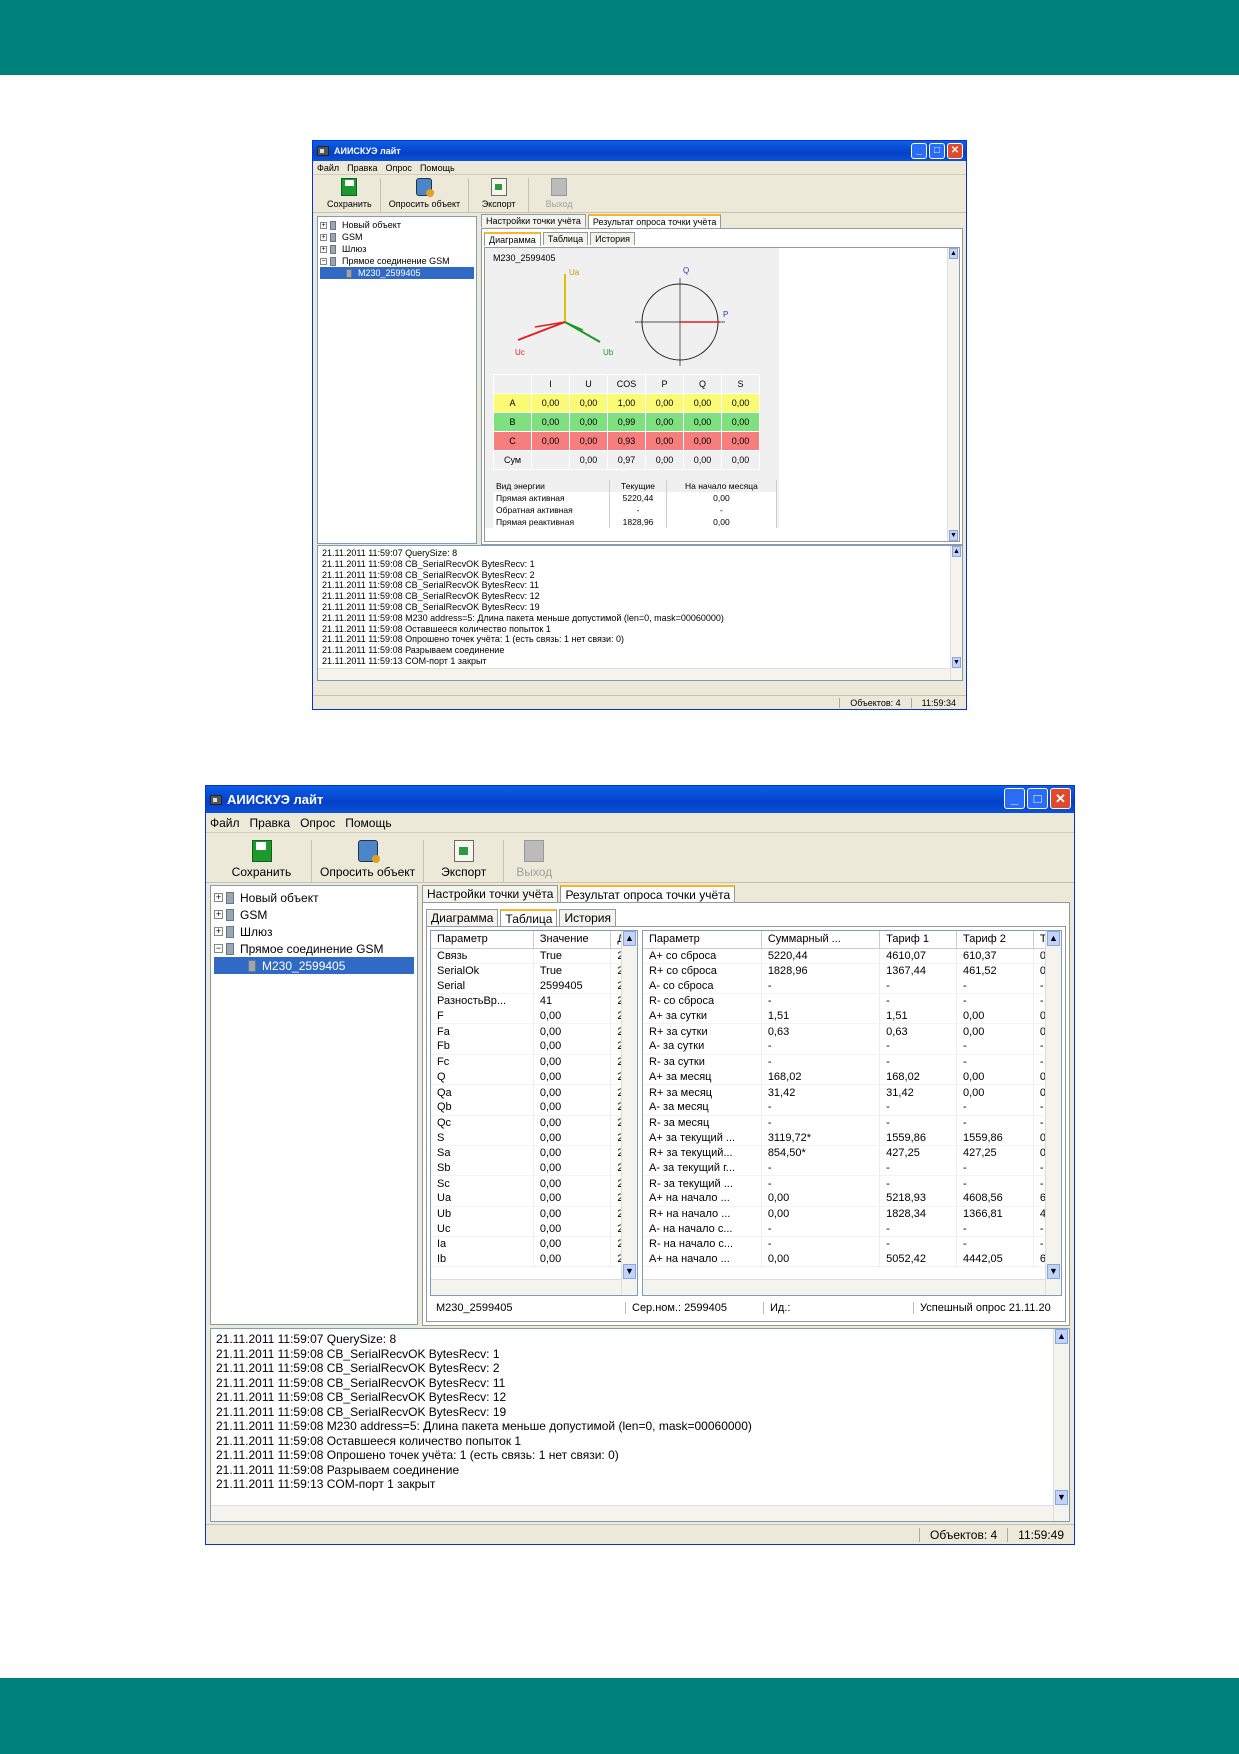 The image size is (1239, 1754). I want to click on table-row: Qc0,002, so click(534, 1123).